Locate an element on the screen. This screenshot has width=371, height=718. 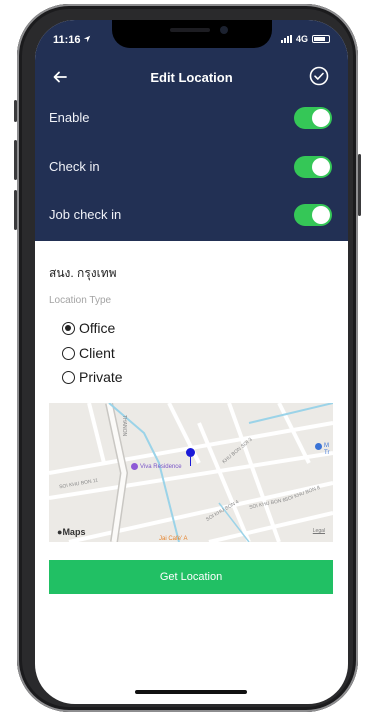
radio-client: Client is located at coordinates (88, 353).